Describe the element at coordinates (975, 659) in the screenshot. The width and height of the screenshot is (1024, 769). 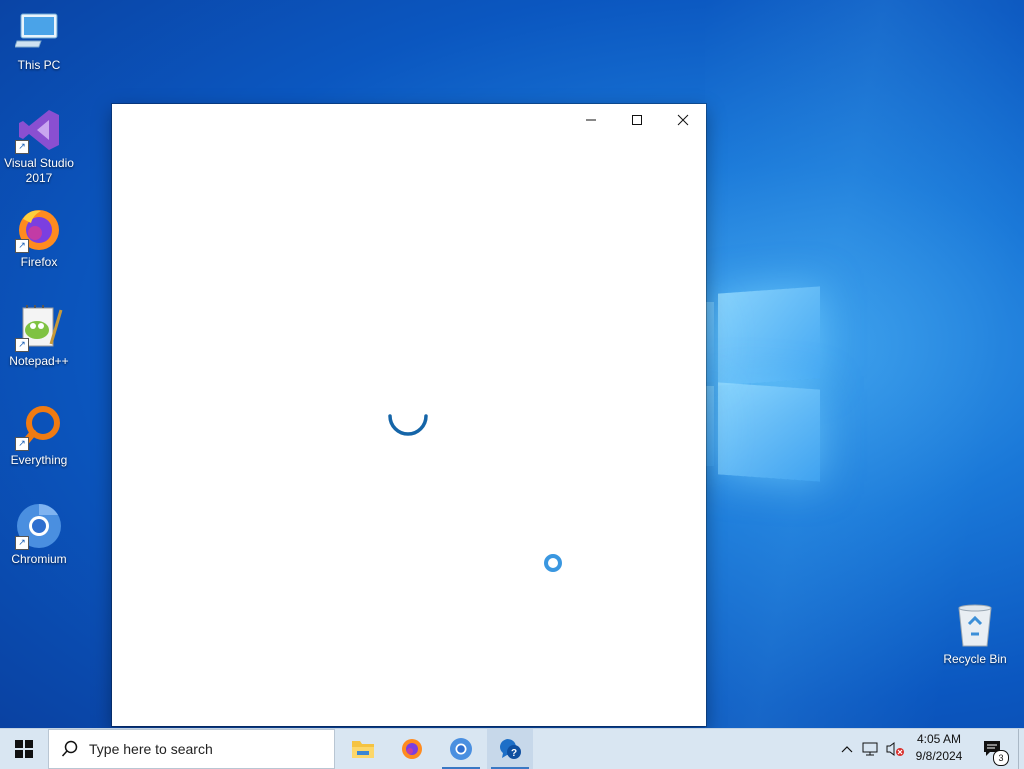
I see `desktop-icon-label: Recycle Bin` at that location.